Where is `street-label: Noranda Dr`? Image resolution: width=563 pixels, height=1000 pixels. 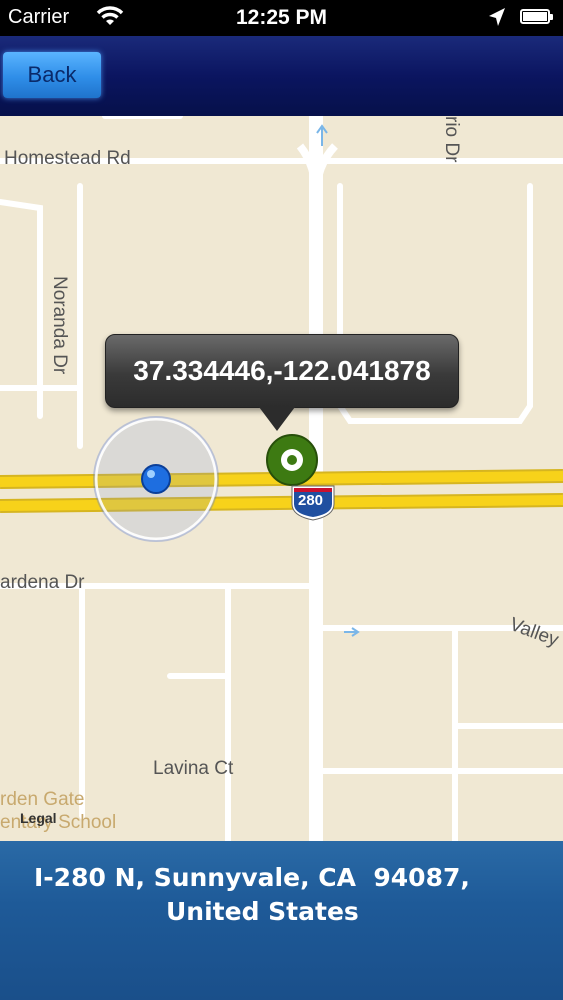 street-label: Noranda Dr is located at coordinates (59, 325).